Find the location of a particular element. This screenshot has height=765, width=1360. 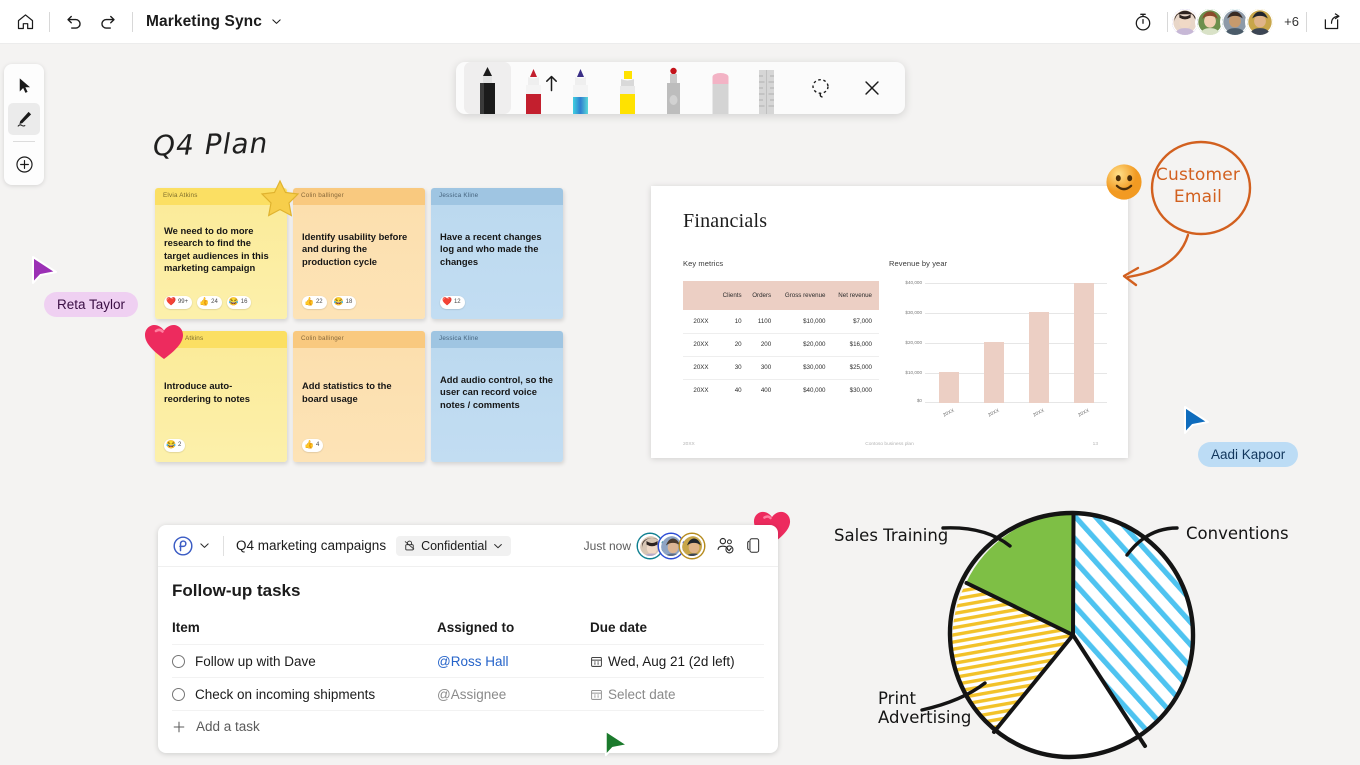

add-task-button: Add a task is located at coordinates (468, 726).